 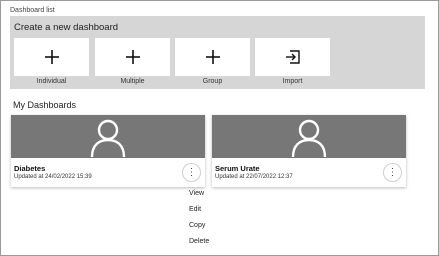 What do you see at coordinates (45, 105) in the screenshot?
I see `my-dashboards-title: My Dashboards` at bounding box center [45, 105].